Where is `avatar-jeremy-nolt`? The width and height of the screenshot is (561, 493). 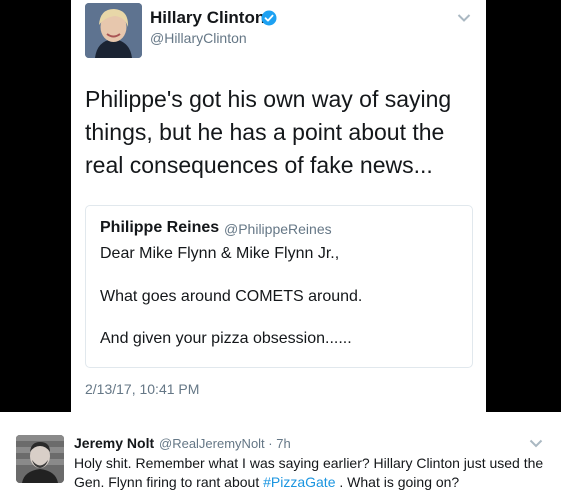 avatar-jeremy-nolt is located at coordinates (40, 459).